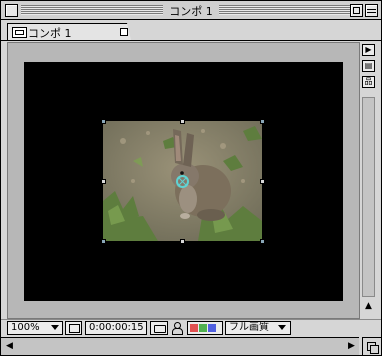 The image size is (382, 356). I want to click on scroll-up-icon: ▲, so click(368, 306).